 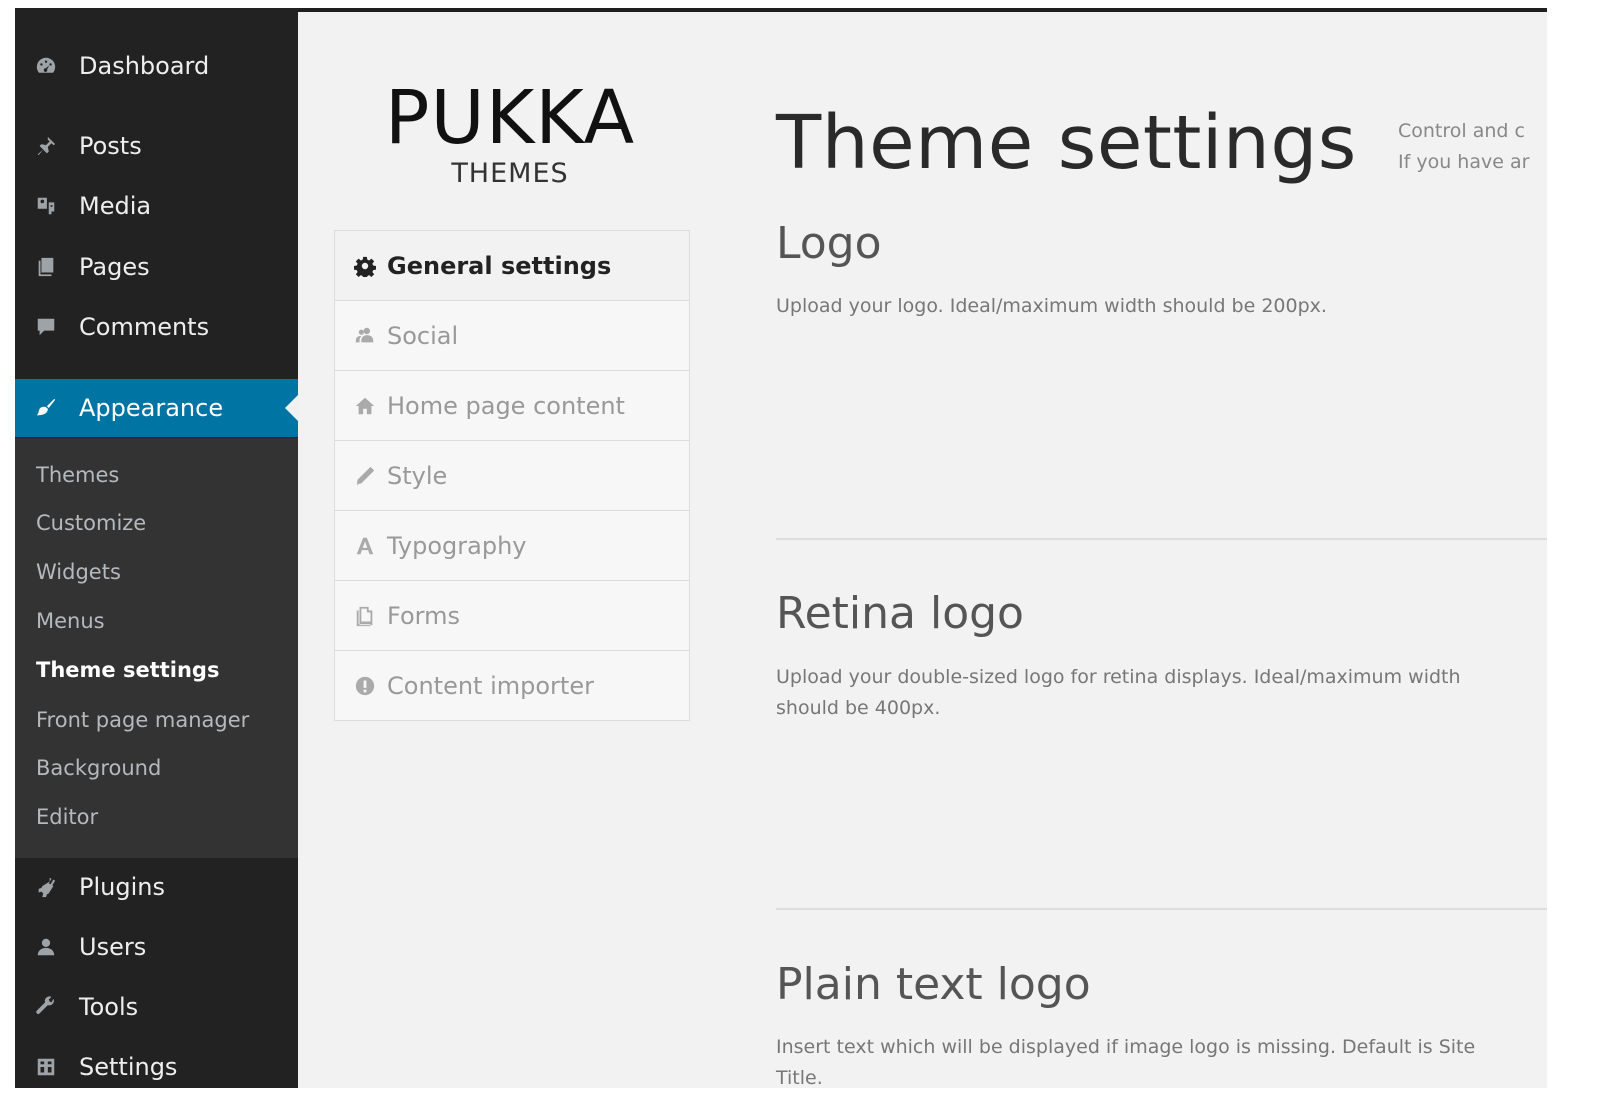 What do you see at coordinates (291, 408) in the screenshot?
I see `active-menu-arrow` at bounding box center [291, 408].